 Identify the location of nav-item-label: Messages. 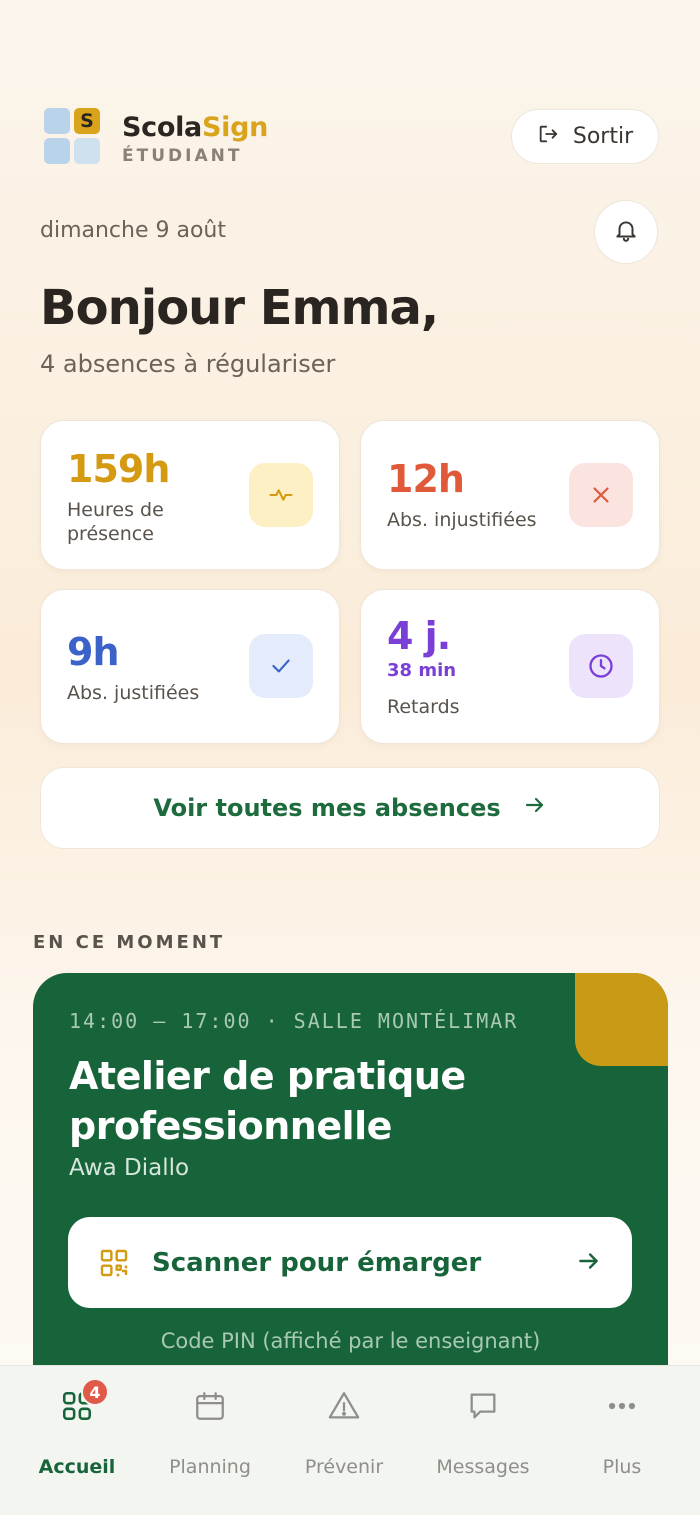
(483, 1467).